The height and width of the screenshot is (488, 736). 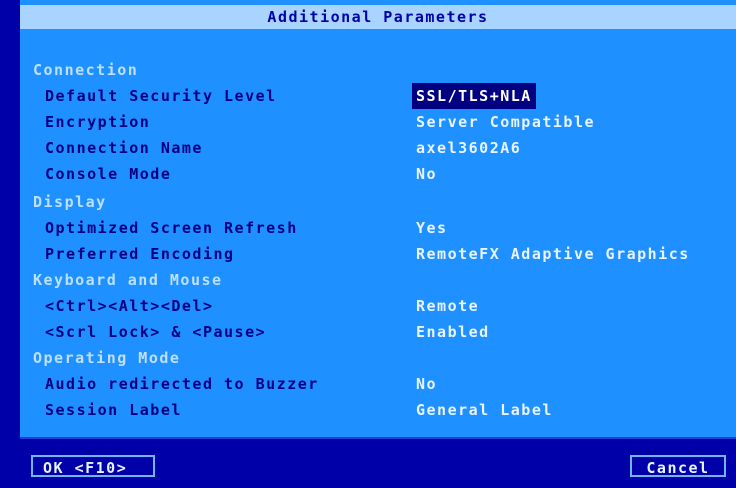 What do you see at coordinates (128, 280) in the screenshot?
I see `section-keyboard-and-mouse: Keyboard and Mouse` at bounding box center [128, 280].